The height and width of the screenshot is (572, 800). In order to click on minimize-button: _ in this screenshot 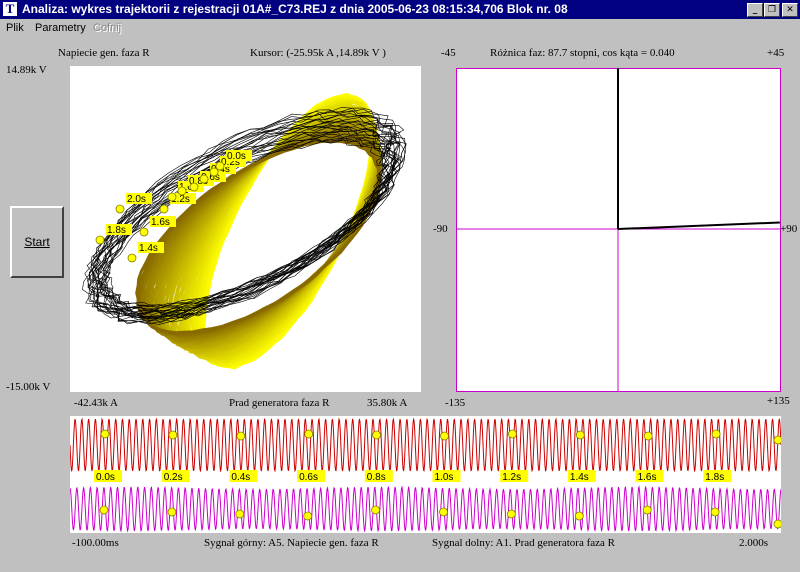, I will do `click(755, 10)`.